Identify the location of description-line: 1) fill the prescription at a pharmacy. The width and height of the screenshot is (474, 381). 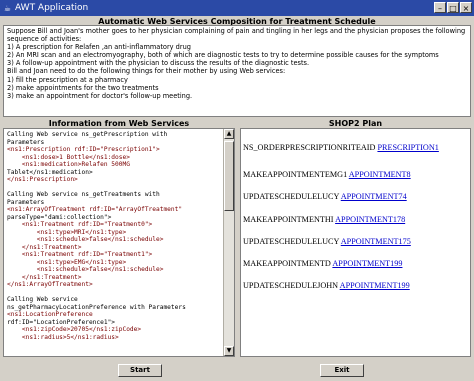
(67, 79).